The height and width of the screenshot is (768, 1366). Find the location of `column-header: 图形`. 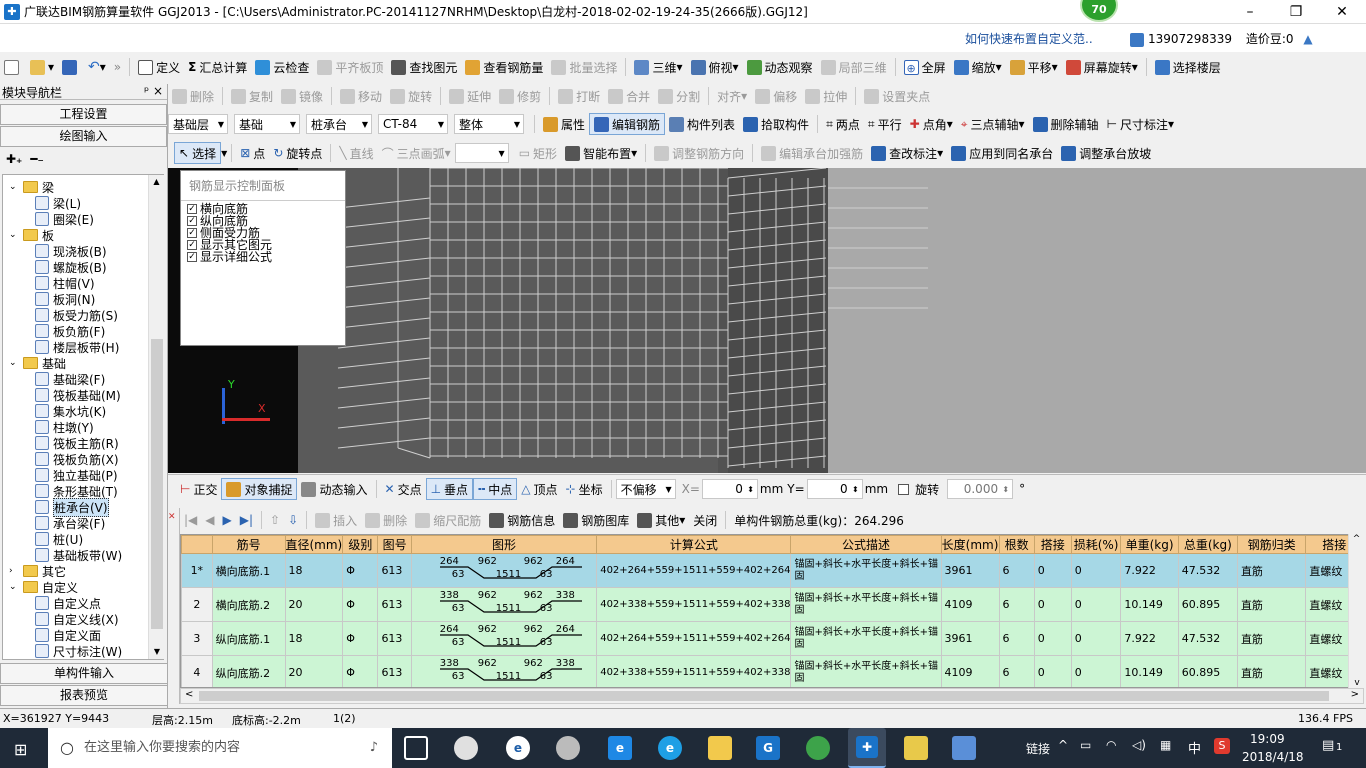

column-header: 图形 is located at coordinates (504, 544).